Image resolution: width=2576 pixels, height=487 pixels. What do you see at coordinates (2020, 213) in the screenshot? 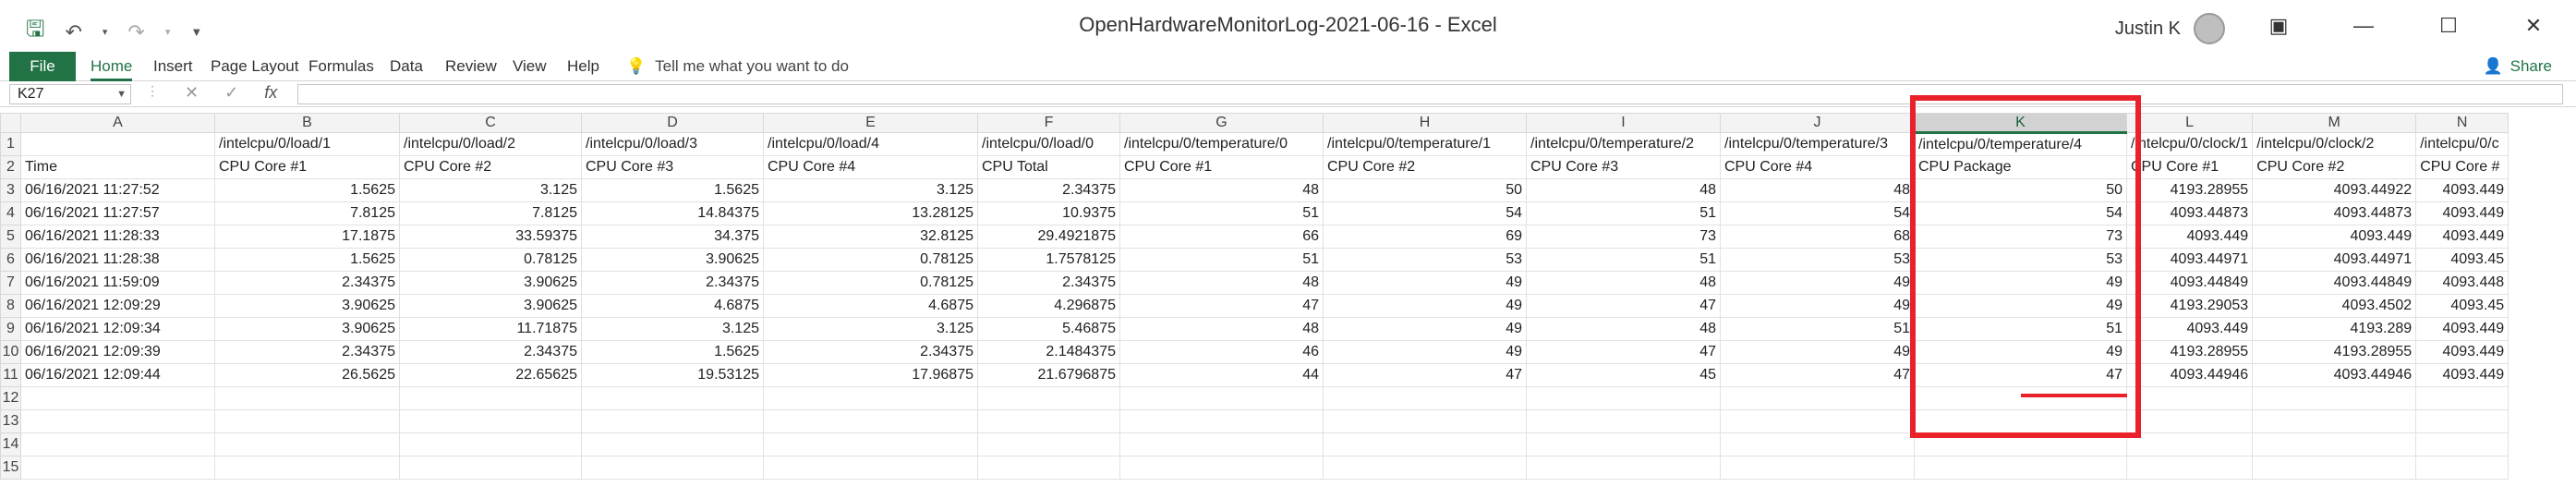
I see `cell-k4: 54` at bounding box center [2020, 213].